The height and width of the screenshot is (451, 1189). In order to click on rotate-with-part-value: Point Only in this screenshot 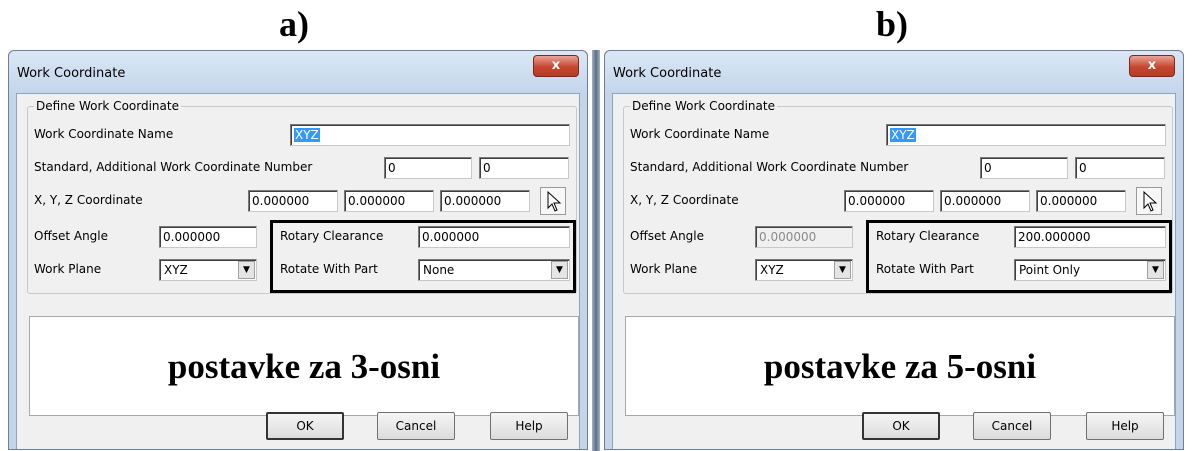, I will do `click(1050, 270)`.